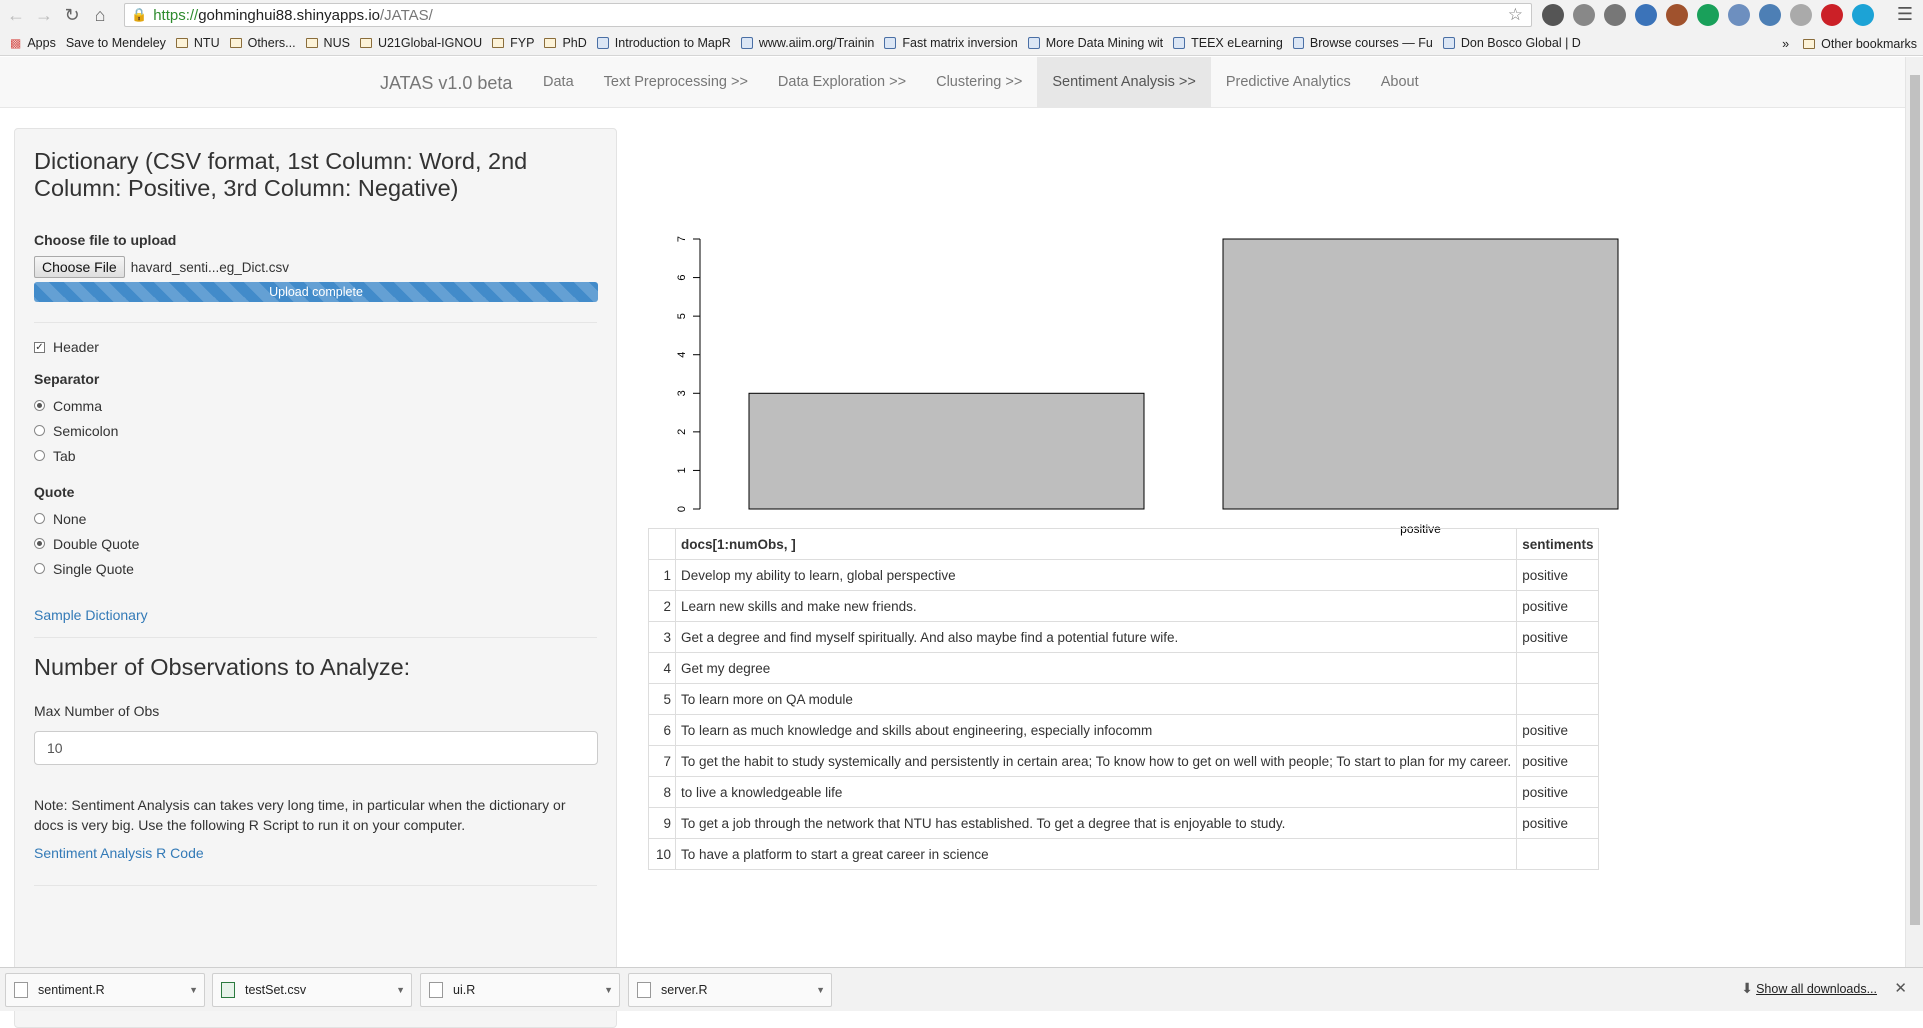 The width and height of the screenshot is (1923, 1028). What do you see at coordinates (312, 990) in the screenshot?
I see `download-item-testset-csv: testSet.csv ▼` at bounding box center [312, 990].